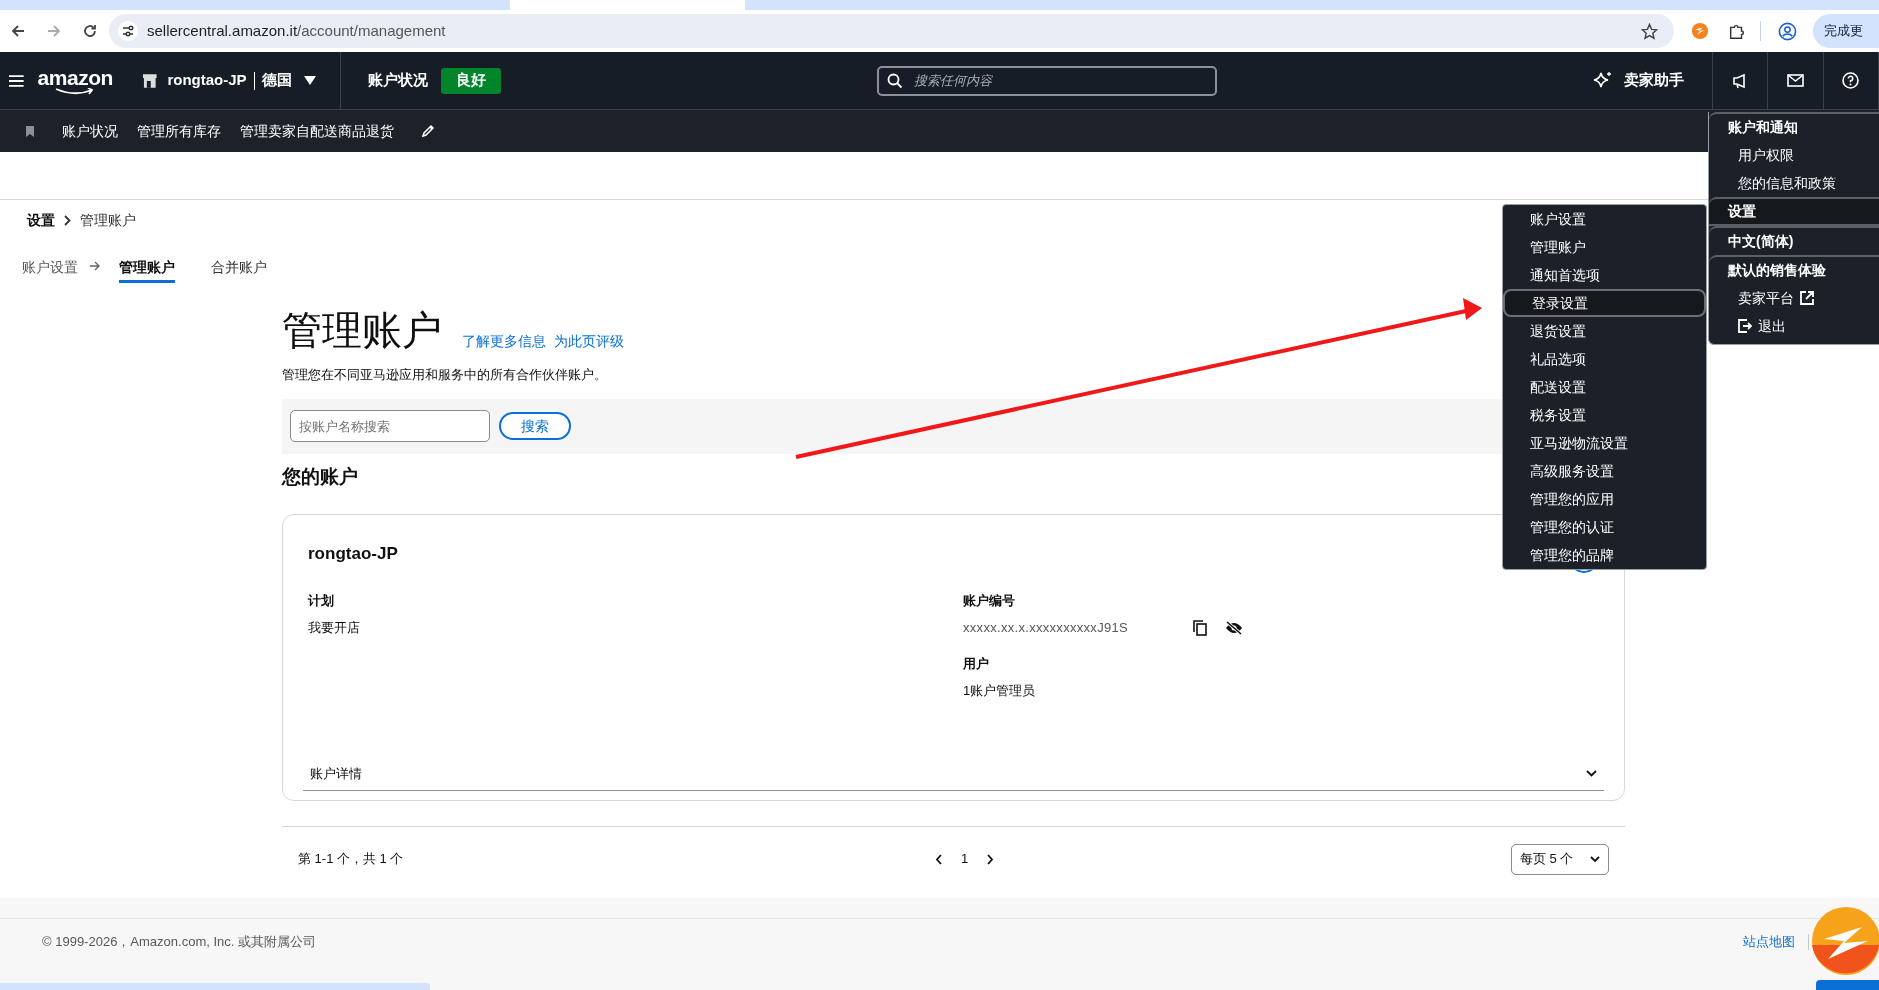 This screenshot has height=990, width=1879. Describe the element at coordinates (1846, 31) in the screenshot. I see `update-button: 完成更` at that location.